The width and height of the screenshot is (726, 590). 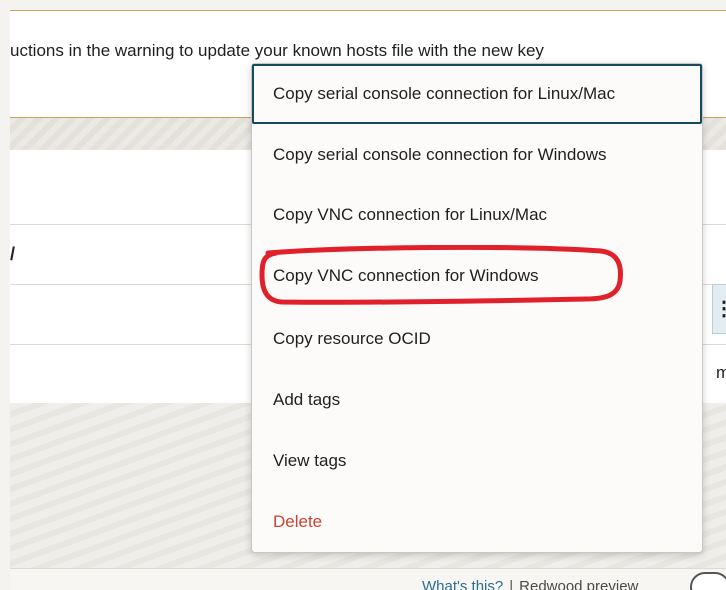 I want to click on left-strip, so click(x=5, y=295).